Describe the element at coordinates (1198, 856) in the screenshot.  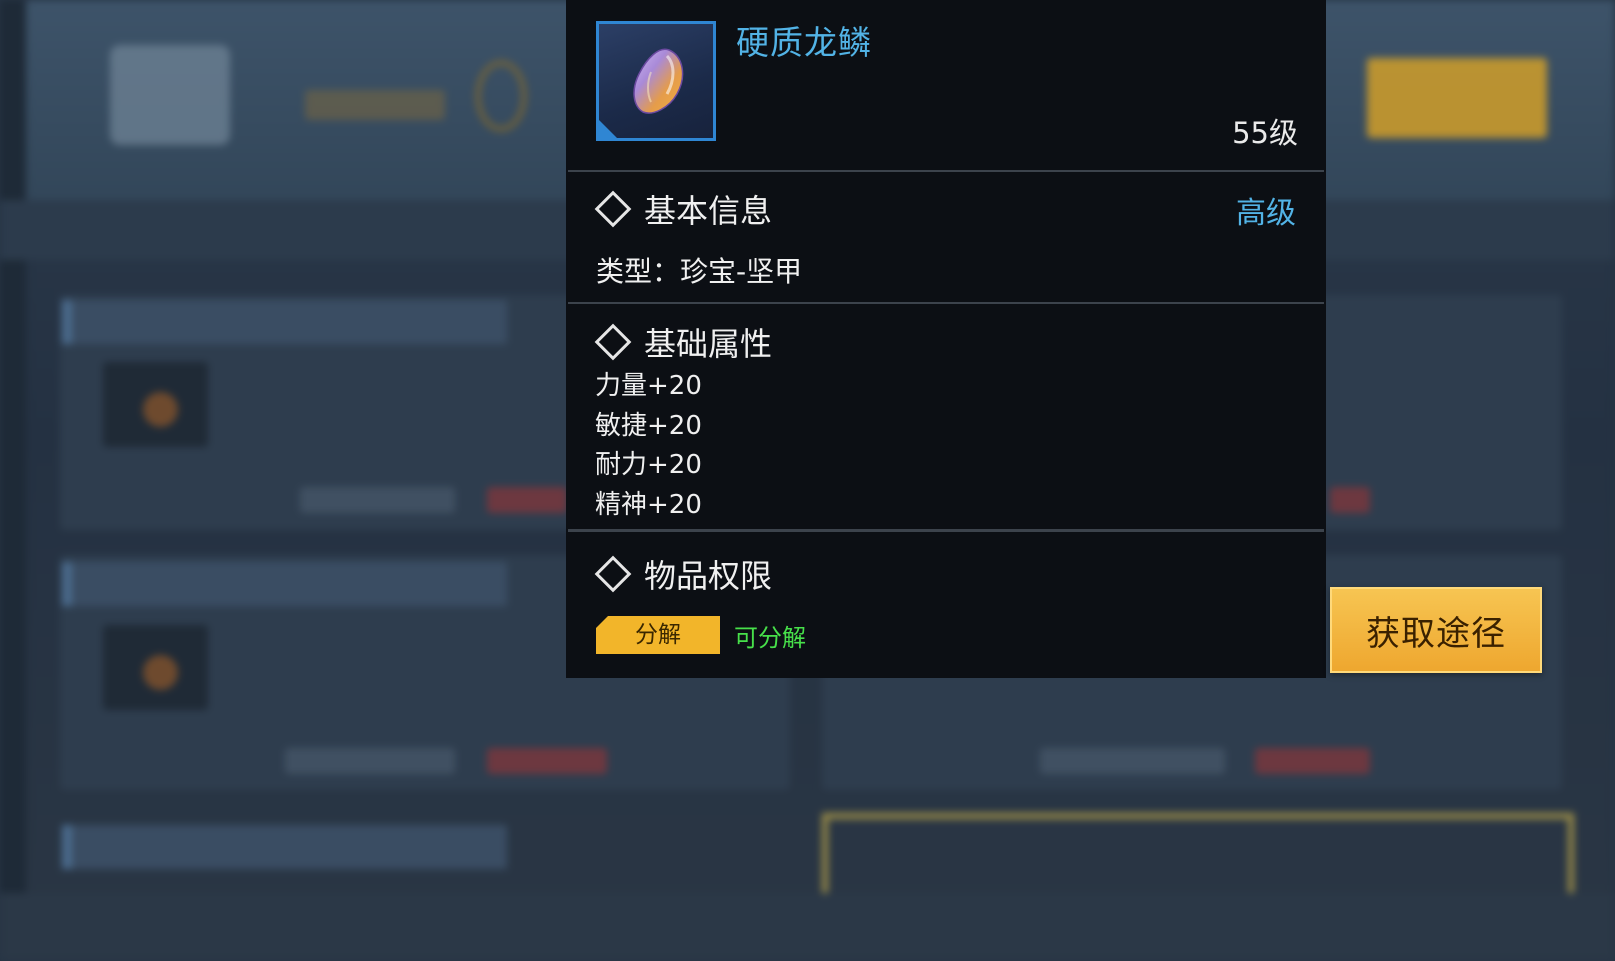
I see `bg-selected-frame` at that location.